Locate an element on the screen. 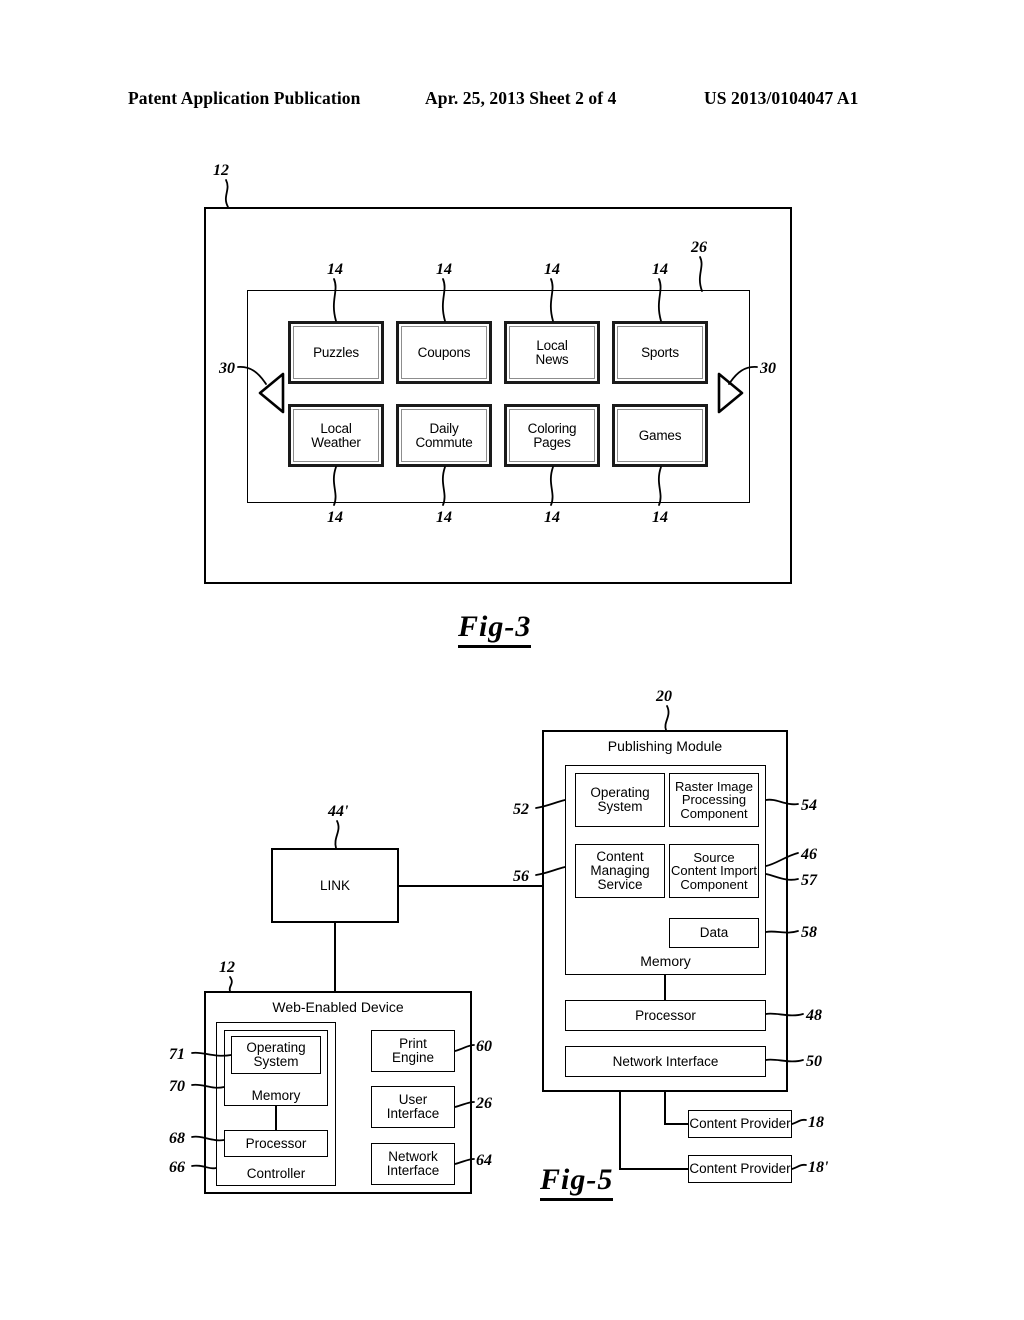 The height and width of the screenshot is (1320, 1024). ref-44-prime: 44' is located at coordinates (338, 811).